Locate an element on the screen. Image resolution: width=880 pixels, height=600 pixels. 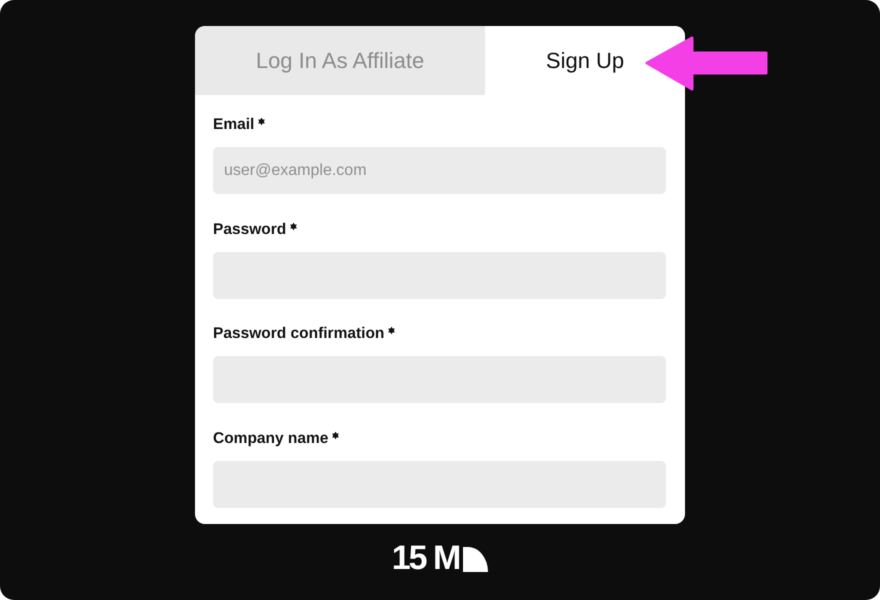
field-label: Email is located at coordinates (233, 125).